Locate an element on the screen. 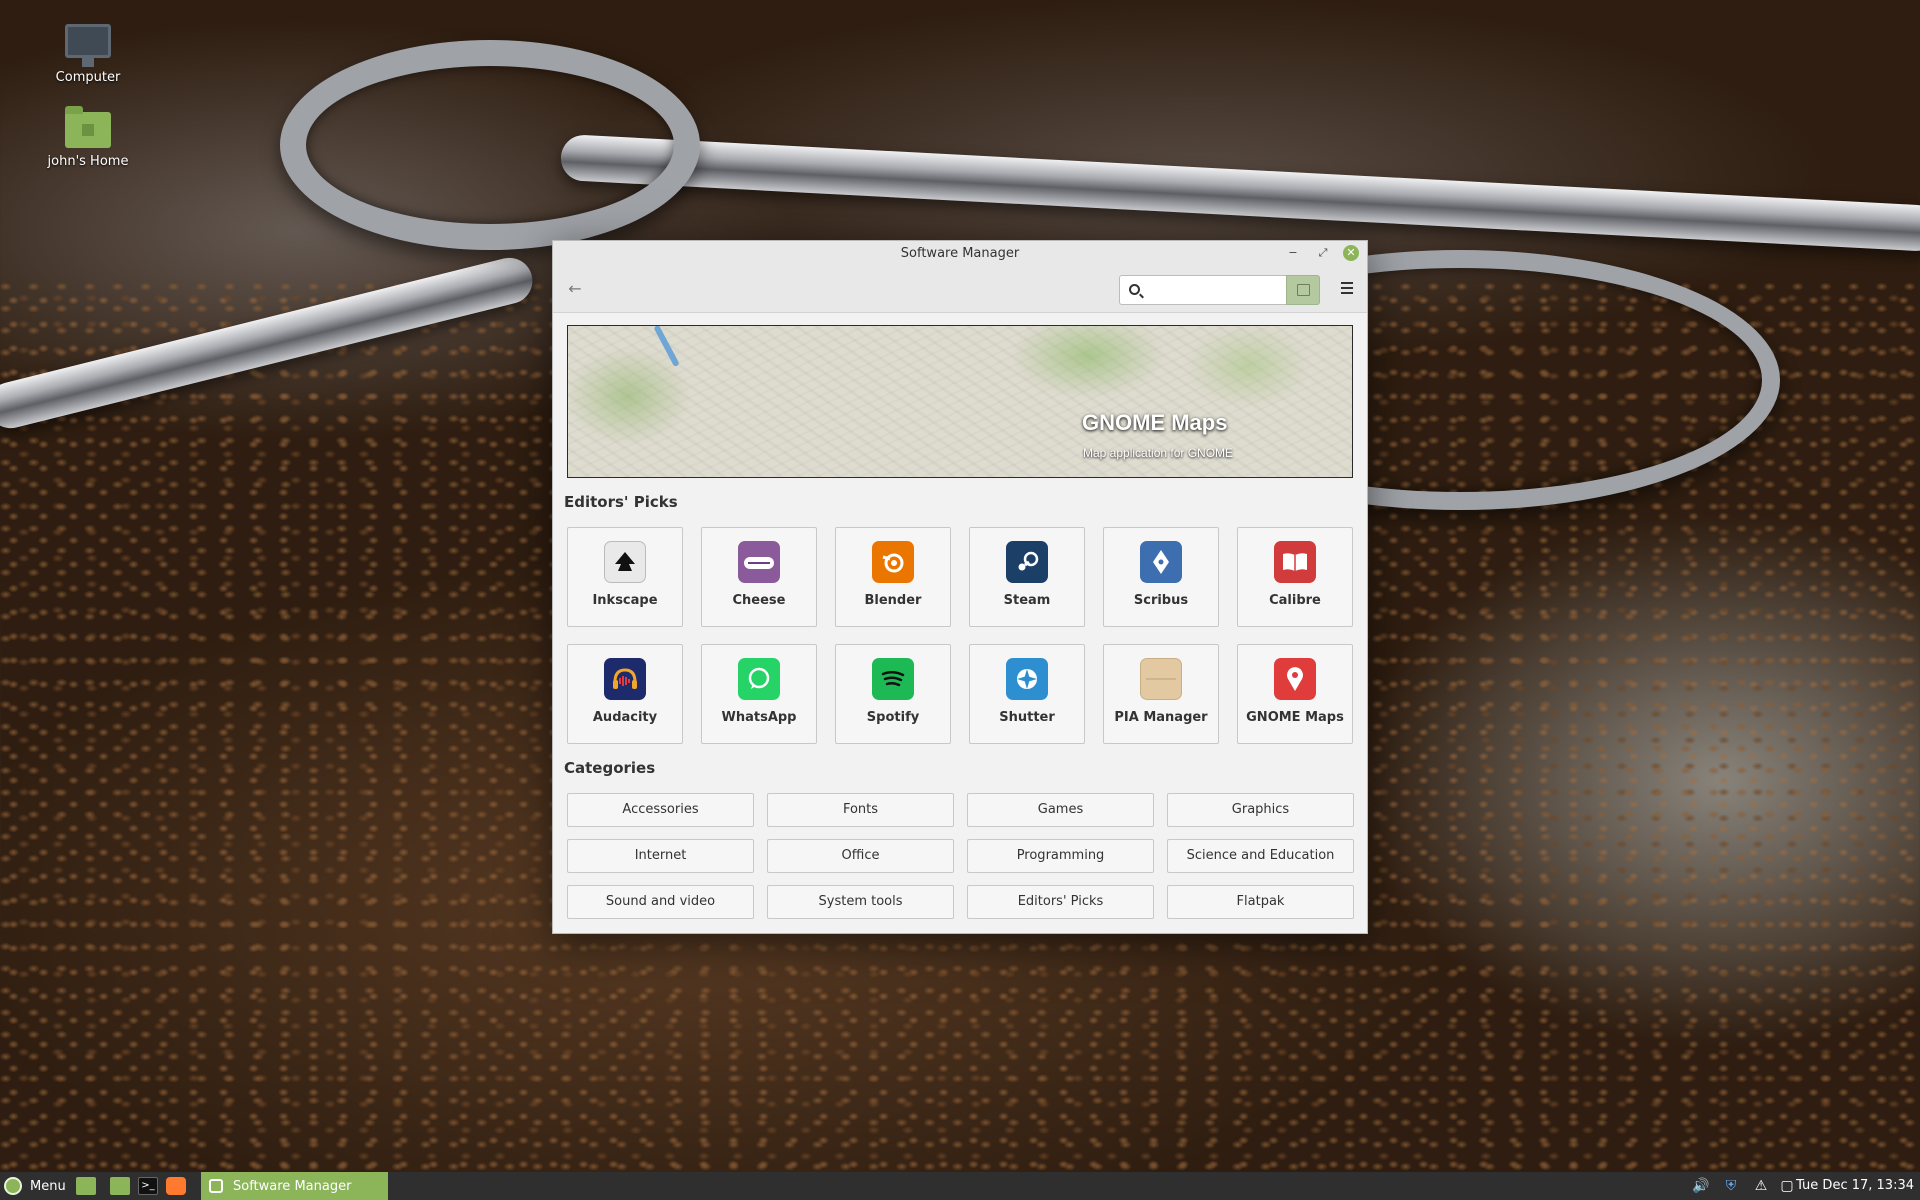 Image resolution: width=1920 pixels, height=1200 pixels. hamburger-menu-button is located at coordinates (1347, 289).